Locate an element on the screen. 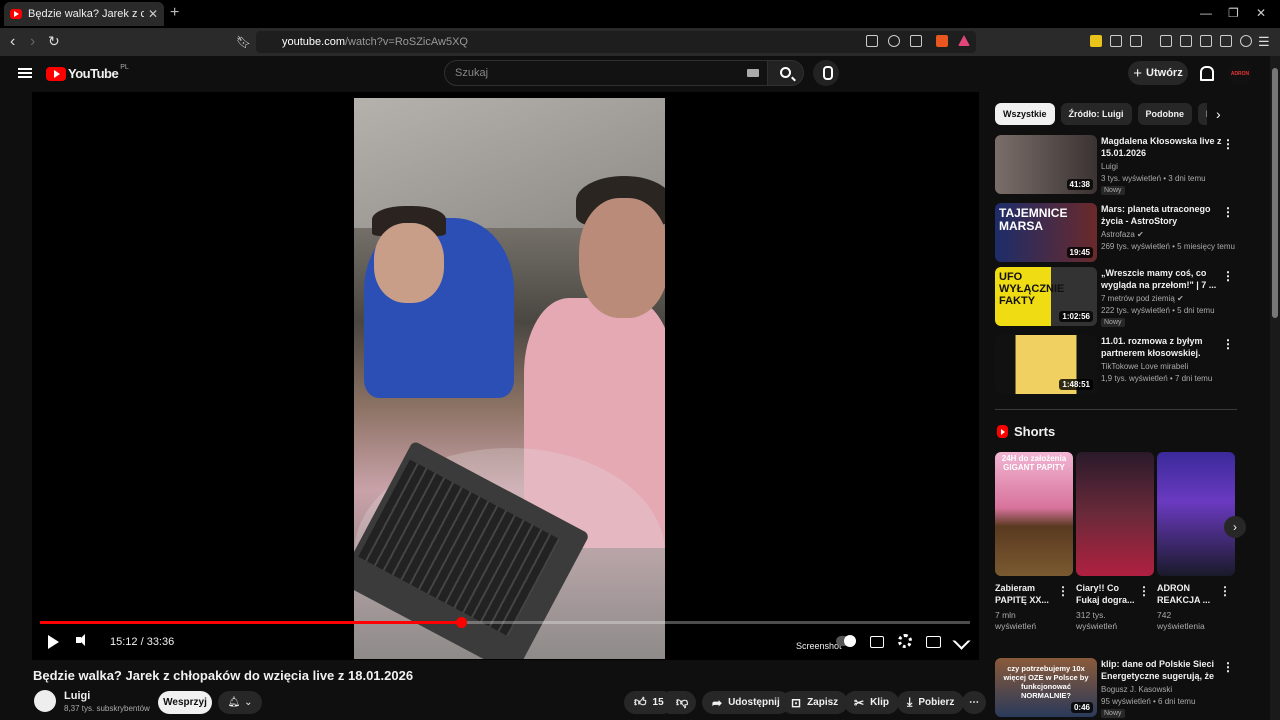  open-external-icon is located at coordinates (872, 41).